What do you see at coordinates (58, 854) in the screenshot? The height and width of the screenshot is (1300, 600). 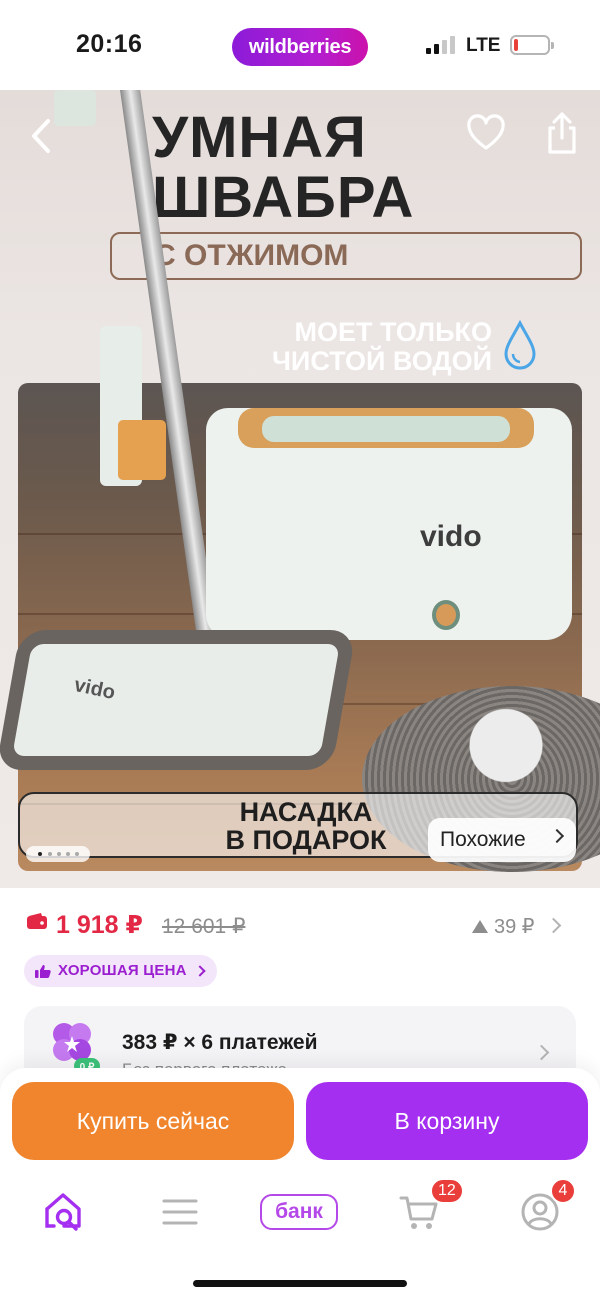 I see `carousel-pagination` at bounding box center [58, 854].